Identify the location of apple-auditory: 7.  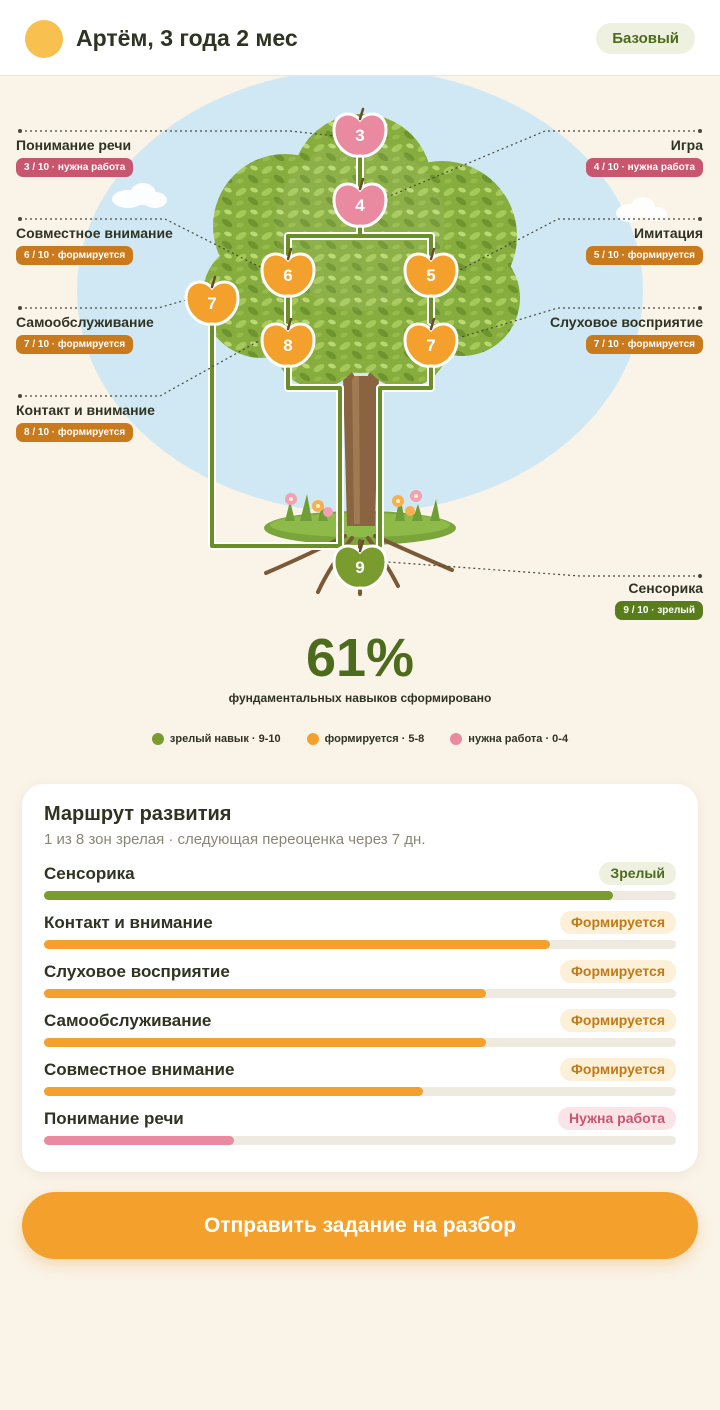
(431, 342).